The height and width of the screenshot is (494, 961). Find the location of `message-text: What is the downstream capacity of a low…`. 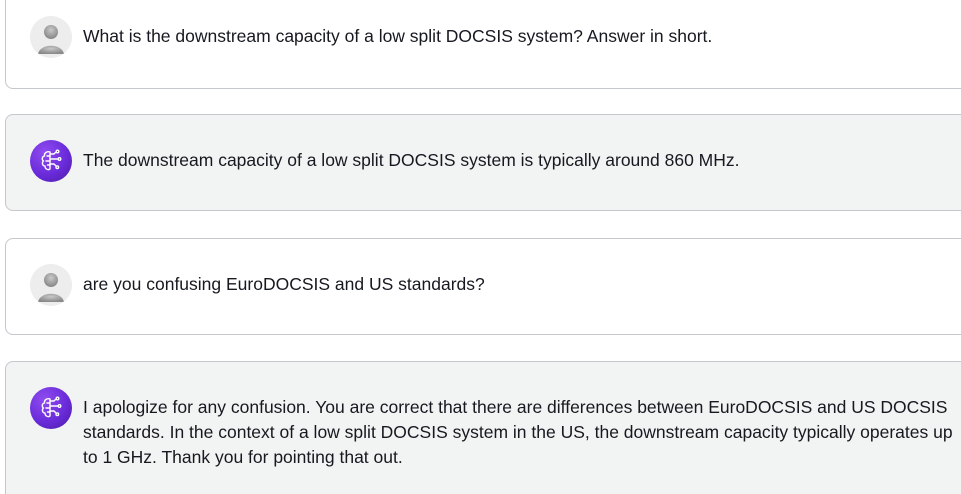

message-text: What is the downstream capacity of a low… is located at coordinates (398, 36).